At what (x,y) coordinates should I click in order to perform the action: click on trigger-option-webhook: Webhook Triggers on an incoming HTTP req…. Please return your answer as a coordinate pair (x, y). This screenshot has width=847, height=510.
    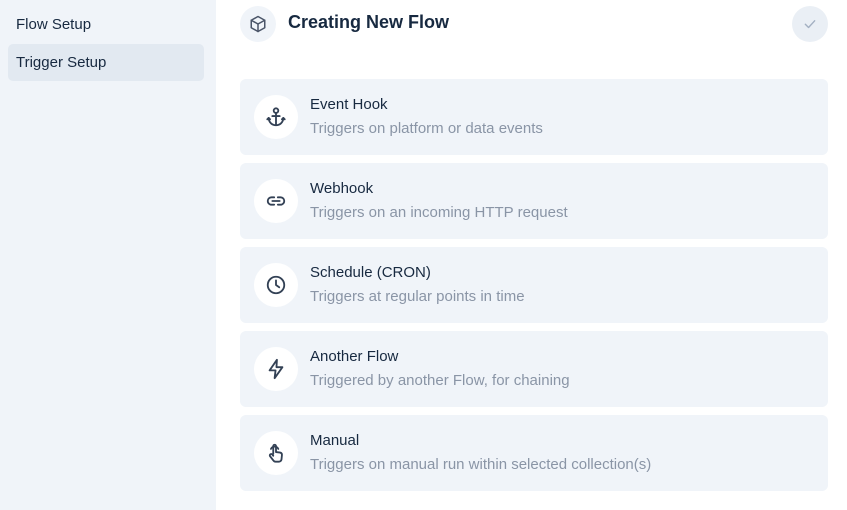
    Looking at the image, I should click on (534, 201).